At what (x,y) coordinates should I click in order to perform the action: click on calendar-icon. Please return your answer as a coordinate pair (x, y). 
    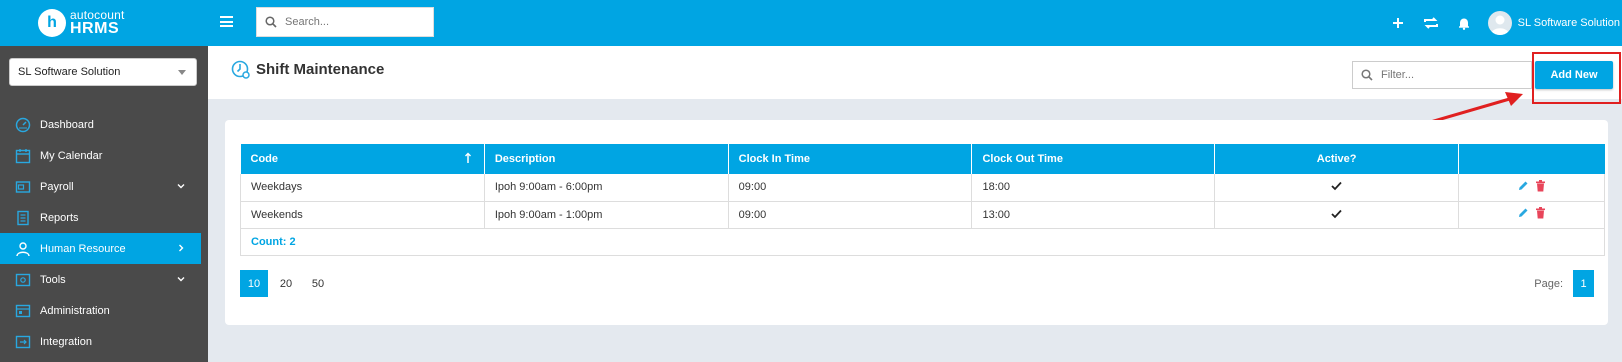
    Looking at the image, I should click on (23, 156).